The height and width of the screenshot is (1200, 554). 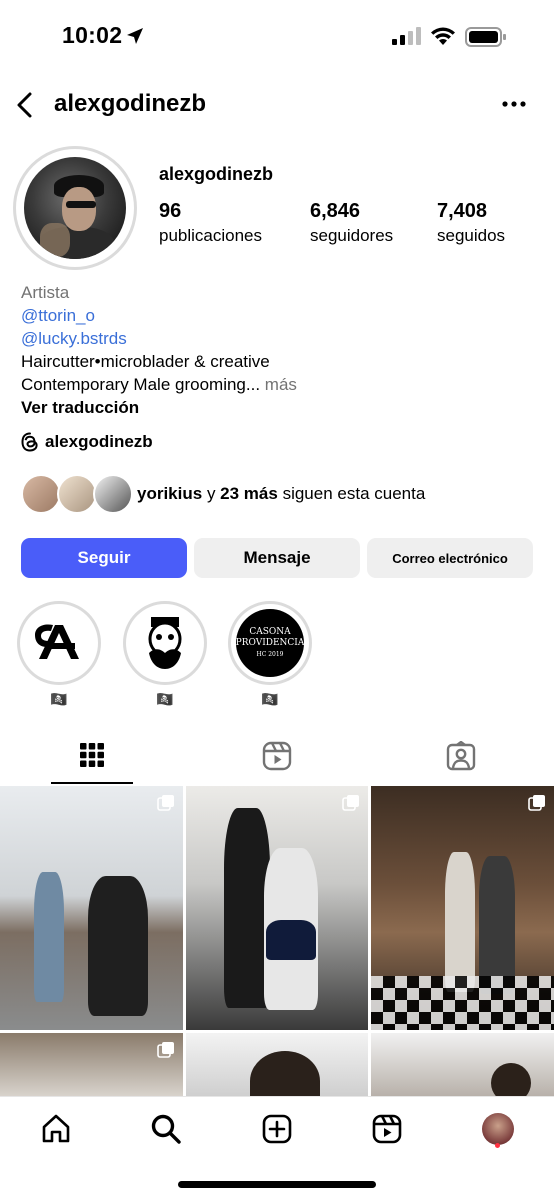 What do you see at coordinates (216, 174) in the screenshot?
I see `profile-username: alexgodinezb` at bounding box center [216, 174].